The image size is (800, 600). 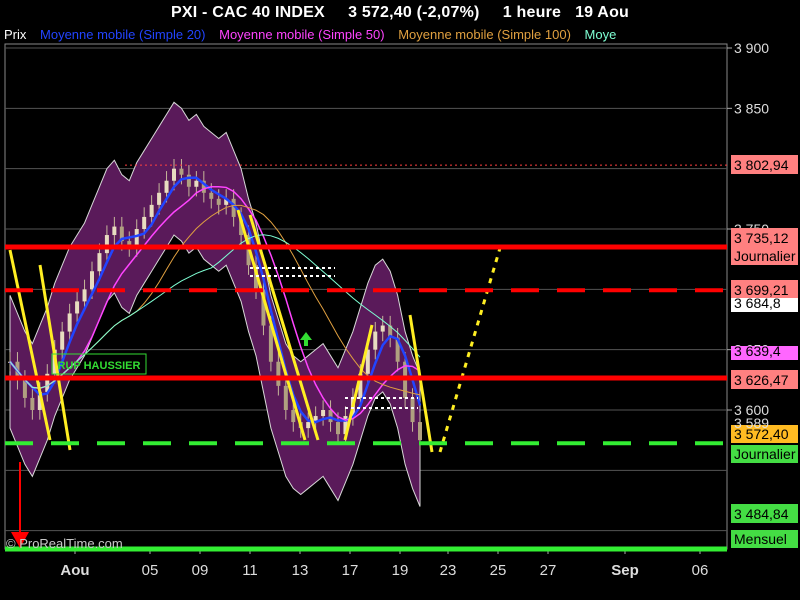 What do you see at coordinates (757, 351) in the screenshot?
I see `price-tag-label: 3 639,4` at bounding box center [757, 351].